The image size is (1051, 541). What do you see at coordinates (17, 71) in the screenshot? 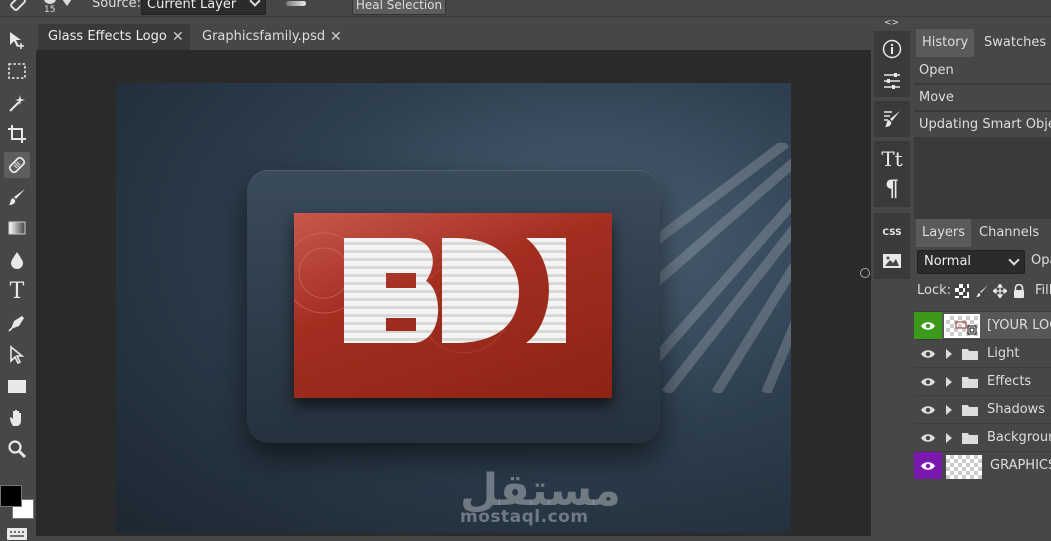
I see `marquee-tool` at bounding box center [17, 71].